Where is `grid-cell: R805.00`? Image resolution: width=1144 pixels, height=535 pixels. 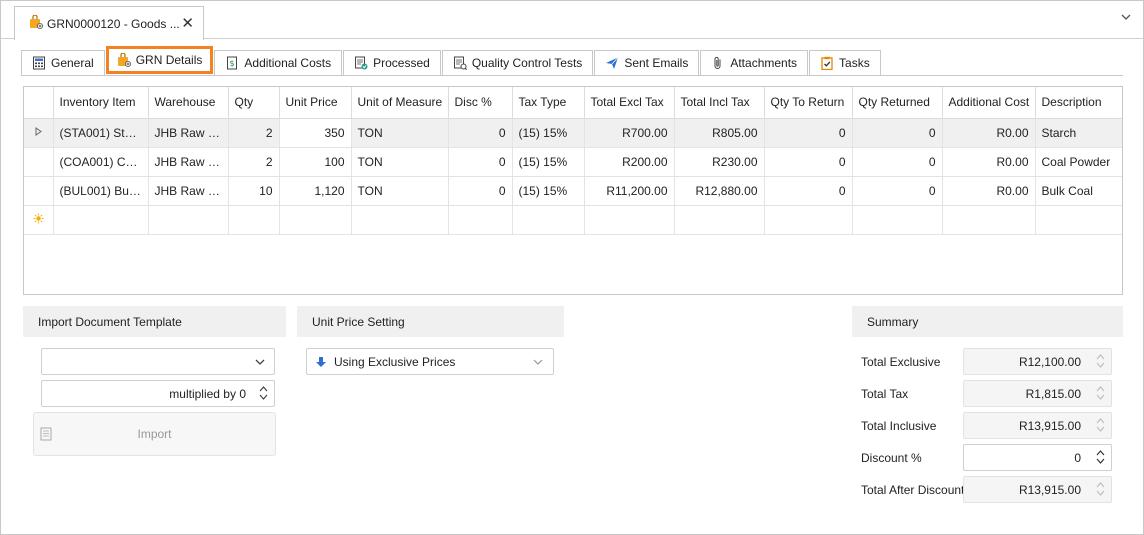
grid-cell: R805.00 is located at coordinates (719, 133).